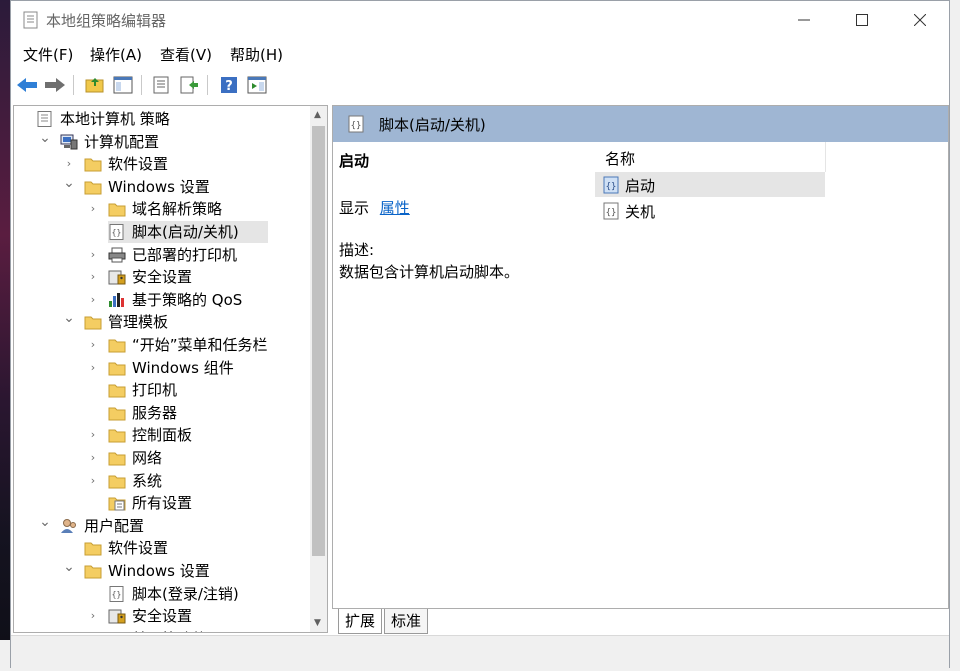 This screenshot has width=960, height=671. What do you see at coordinates (162, 503) in the screenshot?
I see `tree-item-label: 所有设置` at bounding box center [162, 503].